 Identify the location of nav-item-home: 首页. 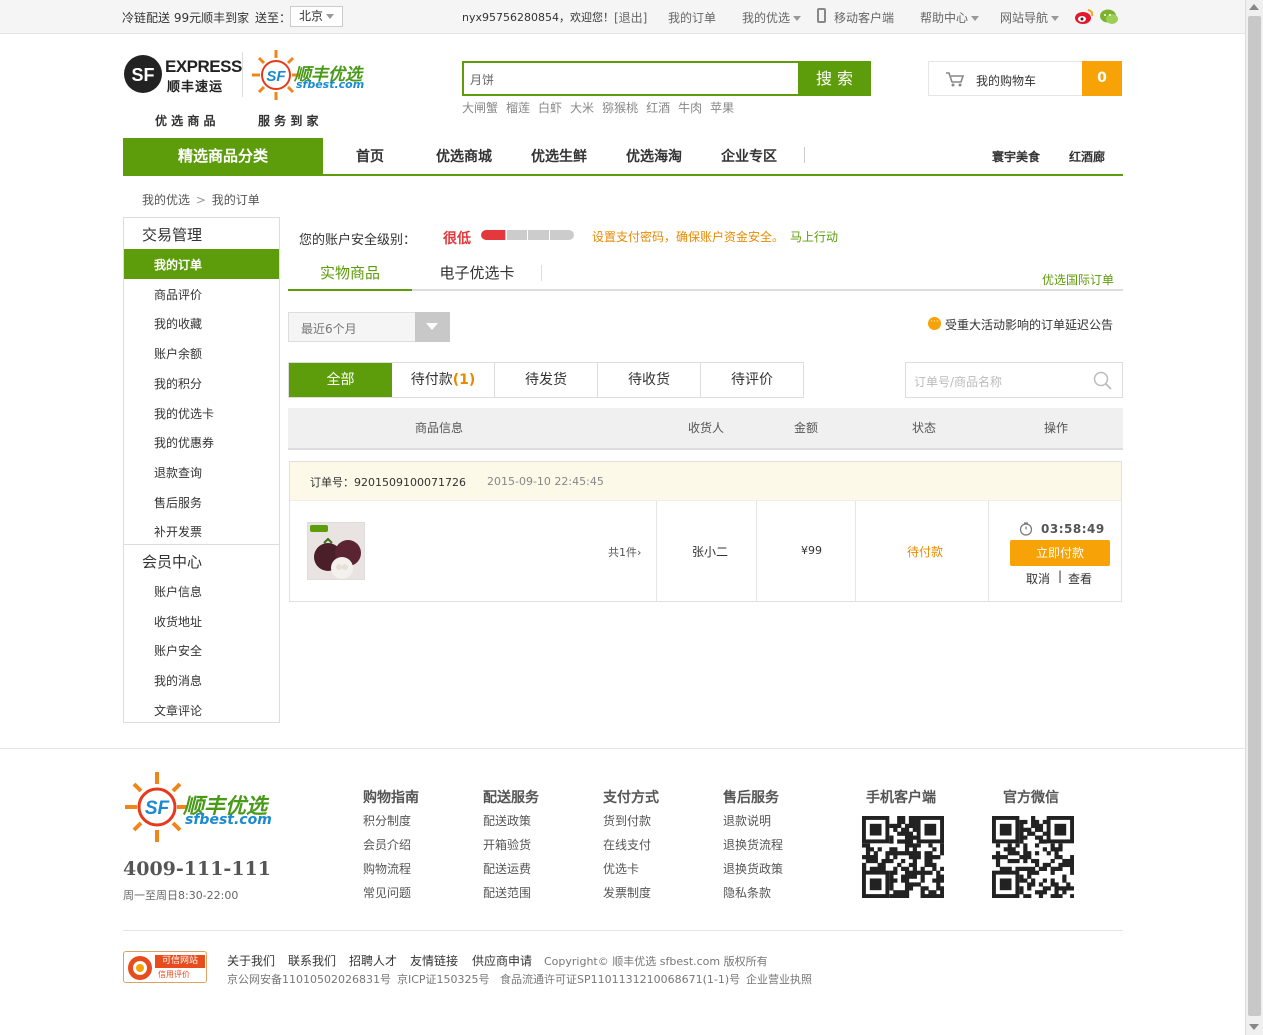
(370, 156).